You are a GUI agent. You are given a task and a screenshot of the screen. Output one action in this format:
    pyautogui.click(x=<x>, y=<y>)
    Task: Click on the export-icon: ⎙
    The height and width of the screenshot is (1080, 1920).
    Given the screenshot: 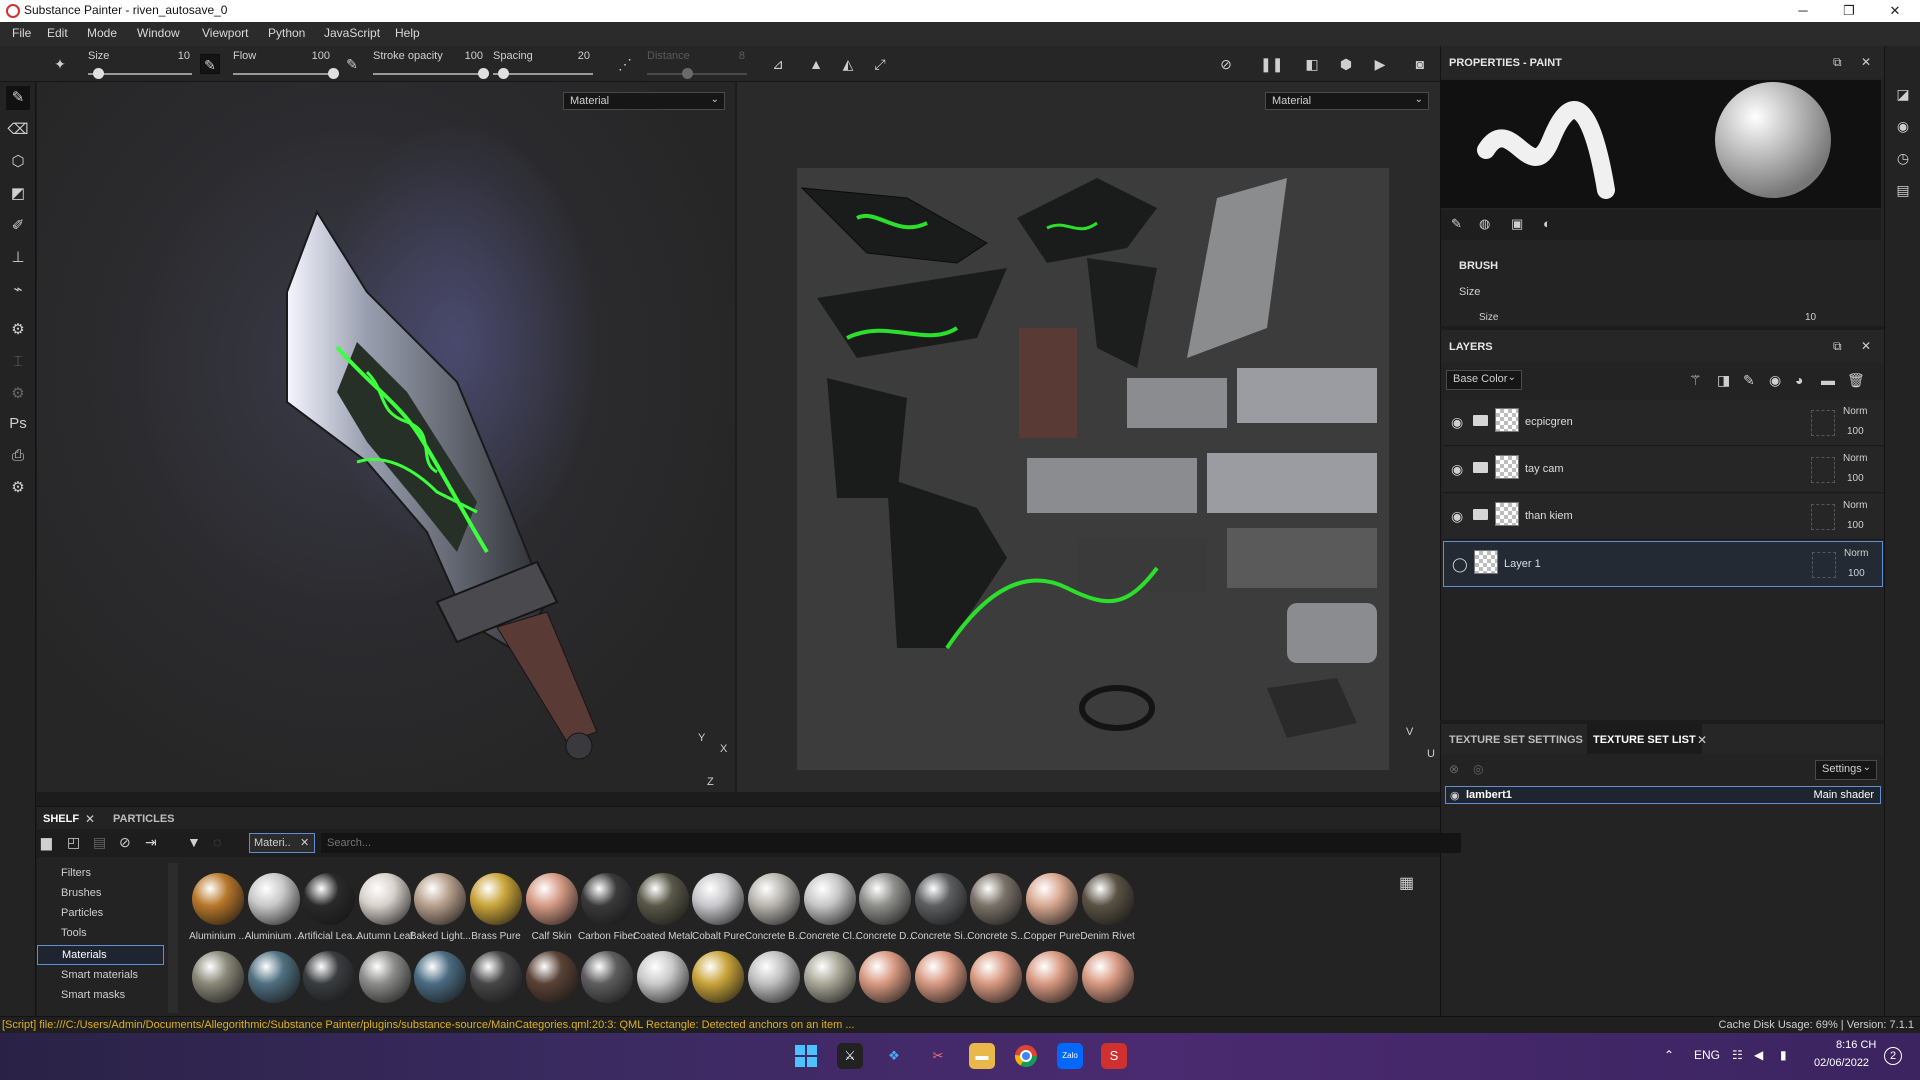 What is the action you would take?
    pyautogui.click(x=18, y=456)
    